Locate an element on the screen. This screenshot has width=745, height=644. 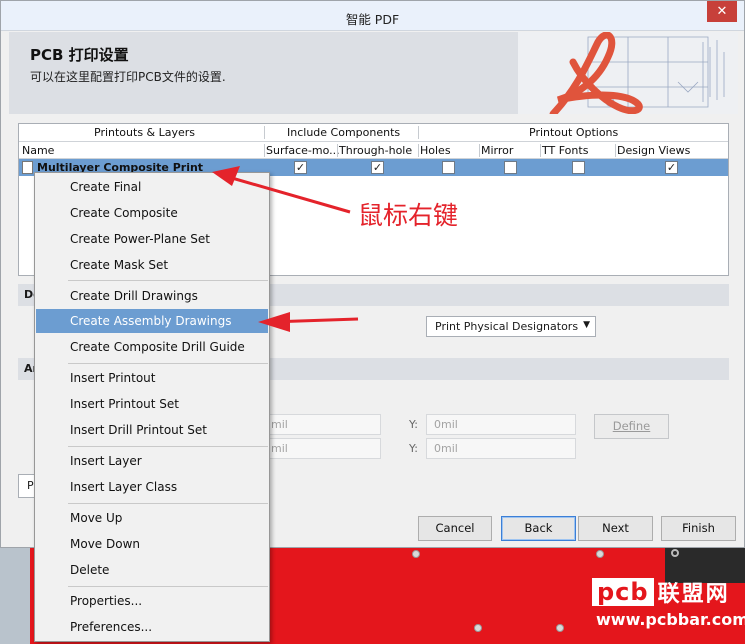
annotation-label: 鼠标右键 is located at coordinates (408, 215).